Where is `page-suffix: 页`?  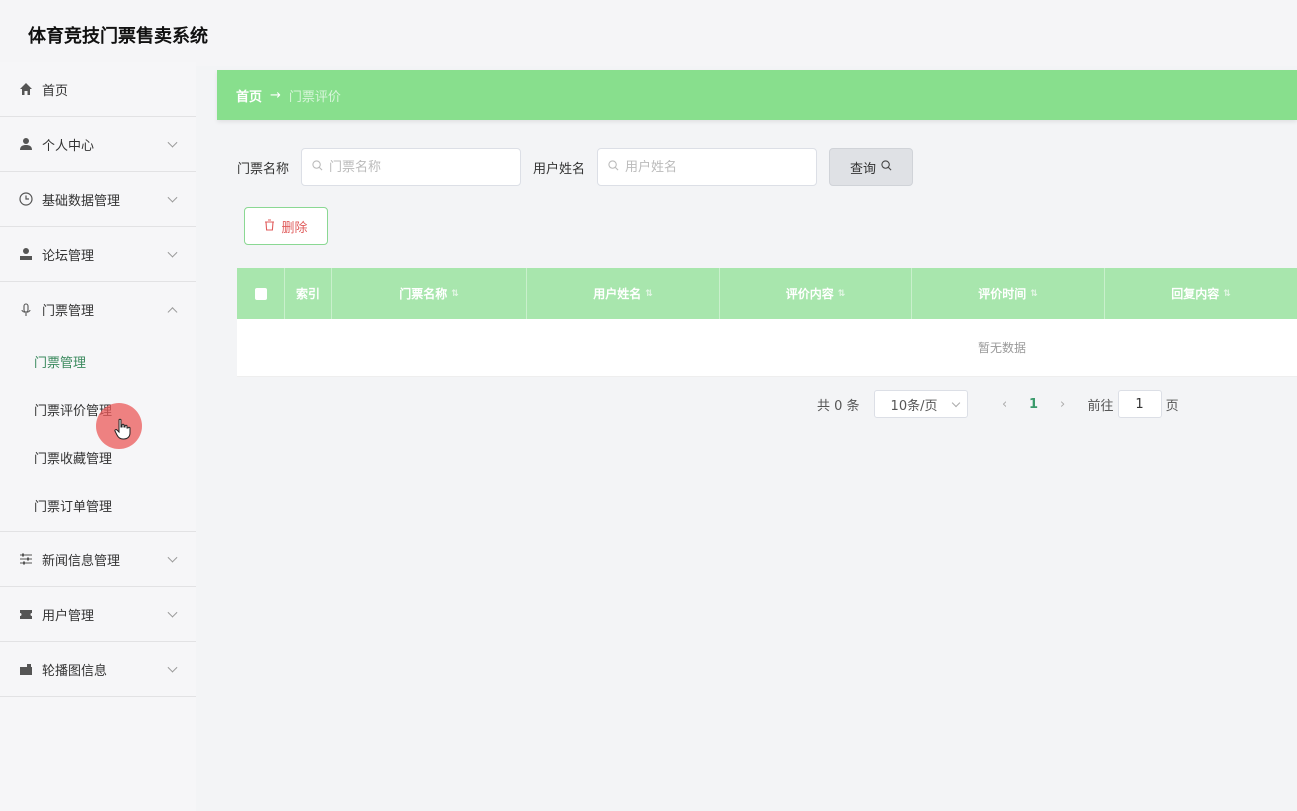 page-suffix: 页 is located at coordinates (1172, 406).